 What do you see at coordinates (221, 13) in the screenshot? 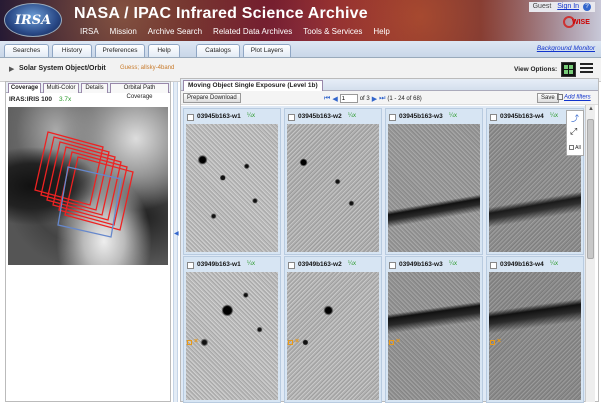
I see `site-title: NASA / IPAC Infrared Science Archive` at bounding box center [221, 13].